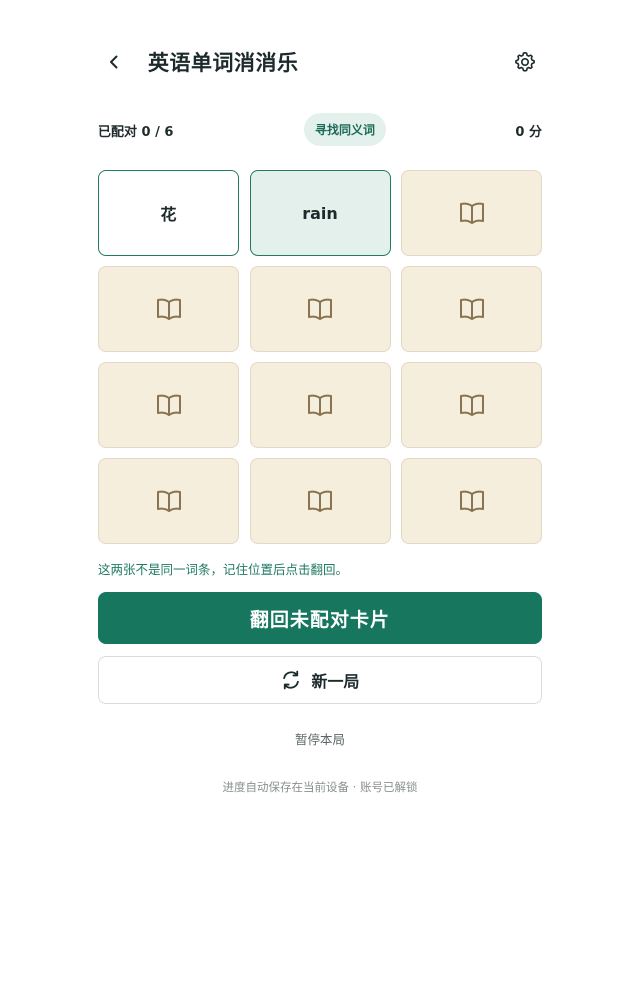 This screenshot has height=1000, width=640. I want to click on hint-text: 这两张不是同一词条，记住位置后点击翻回。, so click(223, 569).